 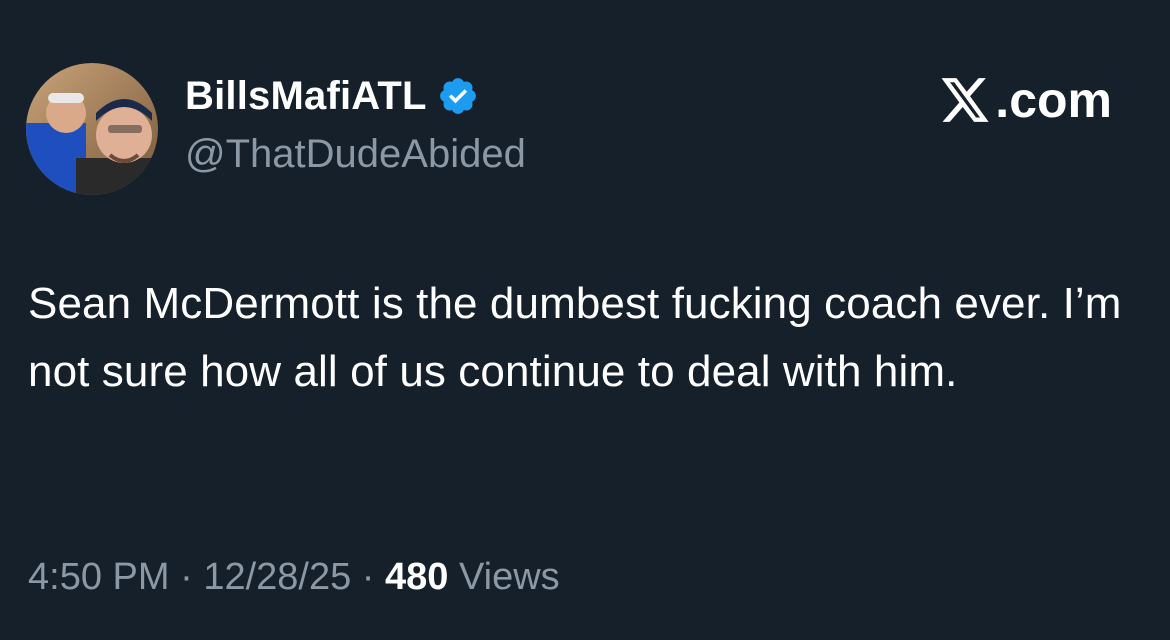 I want to click on avatar-photo-icon, so click(x=92, y=129).